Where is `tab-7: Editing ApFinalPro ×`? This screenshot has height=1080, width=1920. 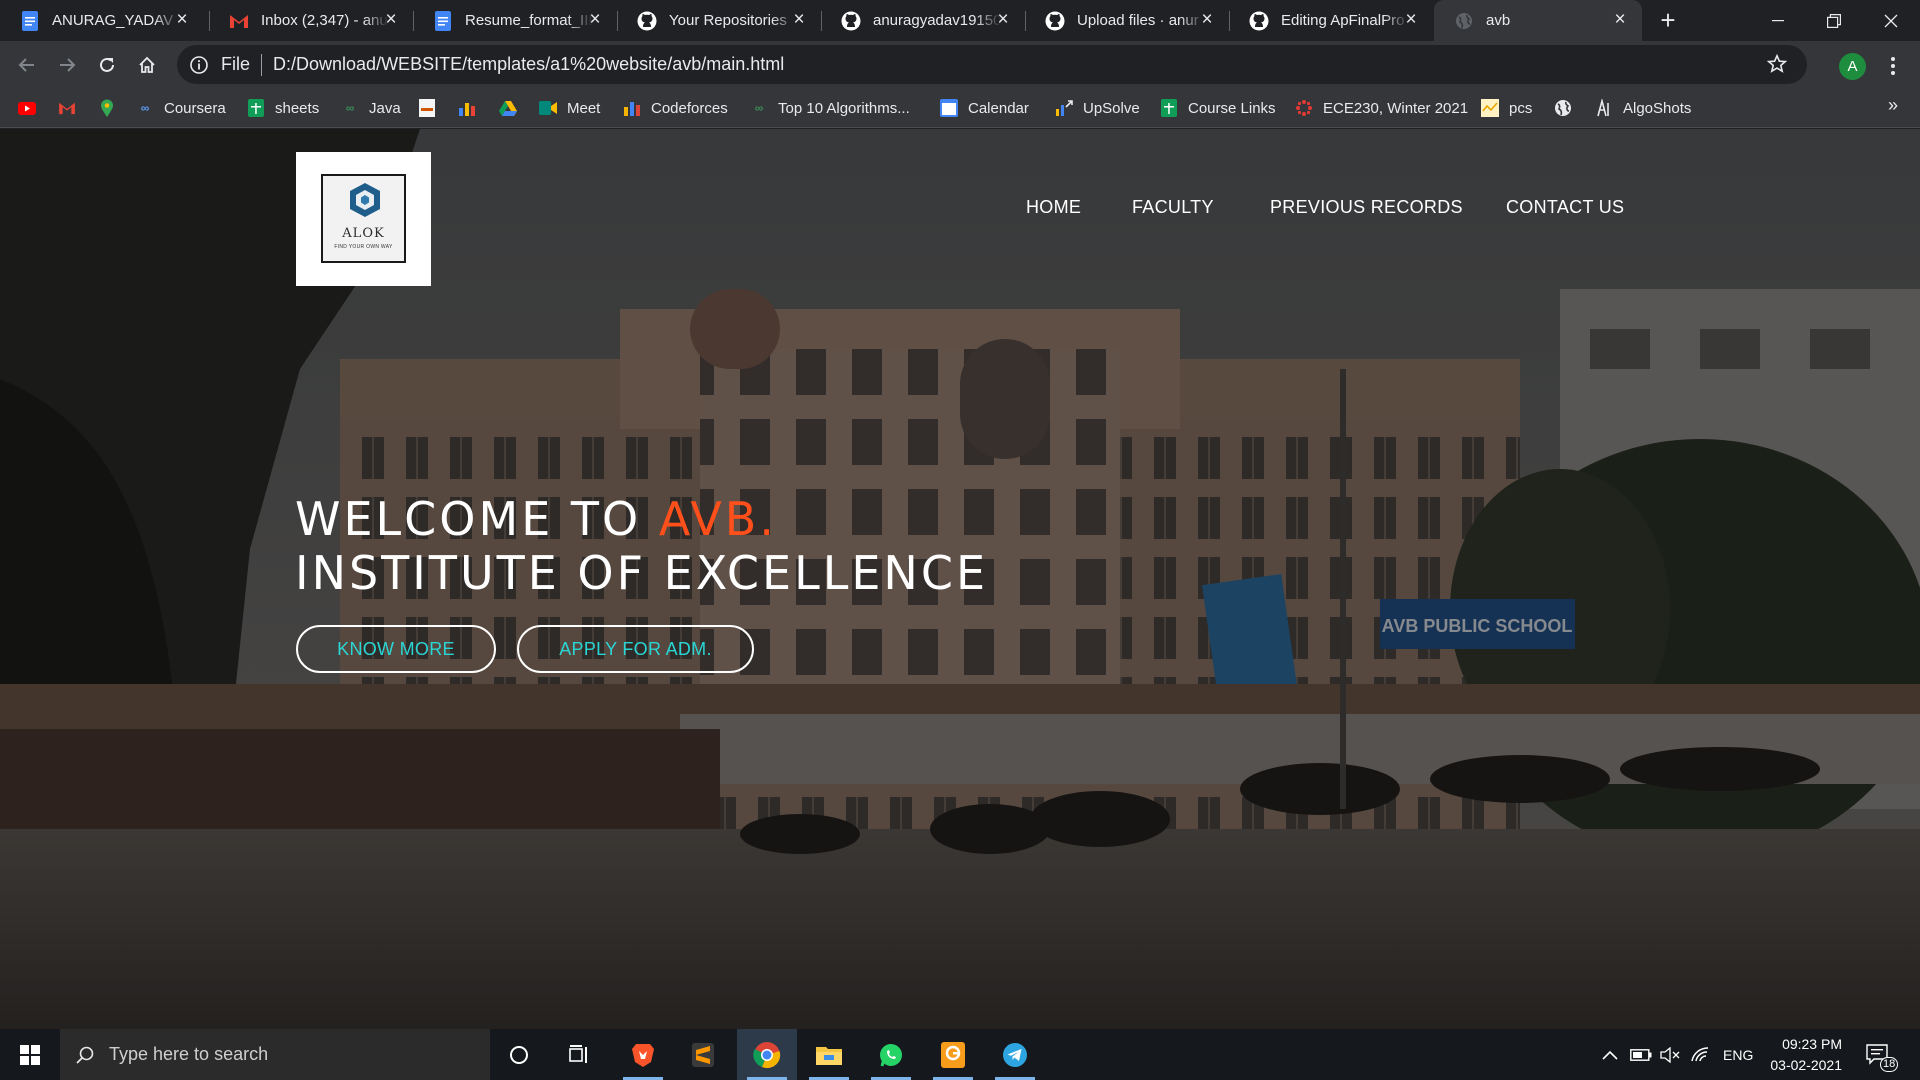
tab-7: Editing ApFinalPro × is located at coordinates (1331, 20).